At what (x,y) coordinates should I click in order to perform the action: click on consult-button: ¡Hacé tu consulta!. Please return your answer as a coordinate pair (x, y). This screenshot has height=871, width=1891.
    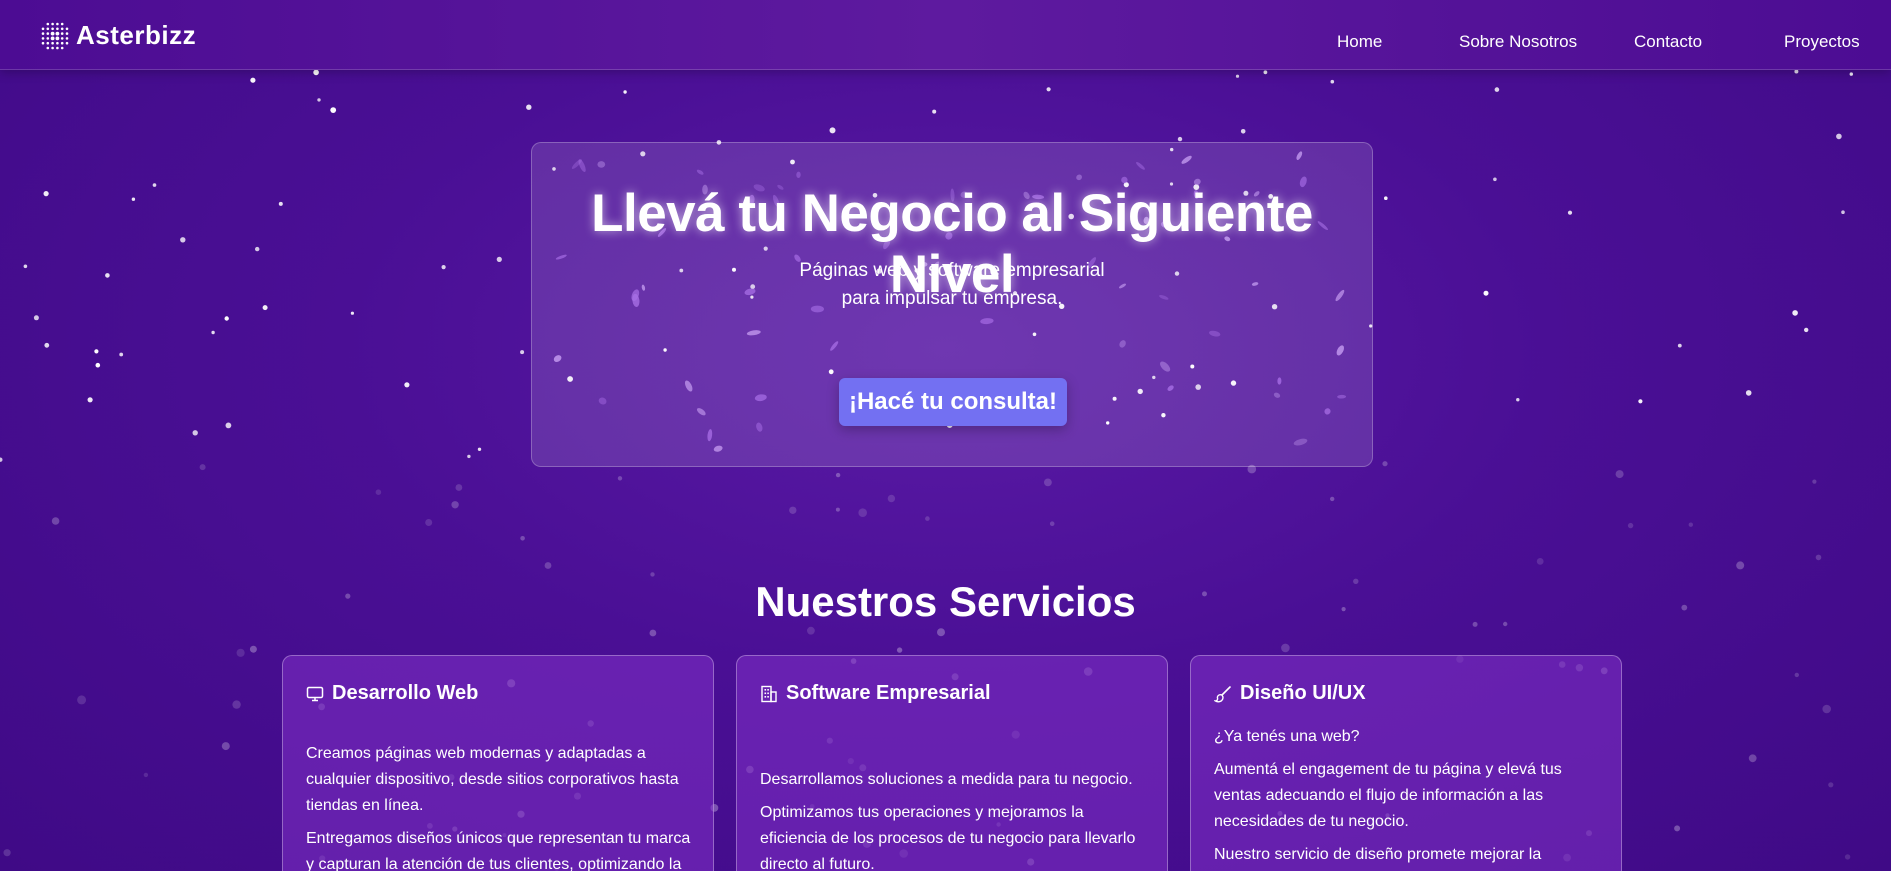
    Looking at the image, I should click on (953, 402).